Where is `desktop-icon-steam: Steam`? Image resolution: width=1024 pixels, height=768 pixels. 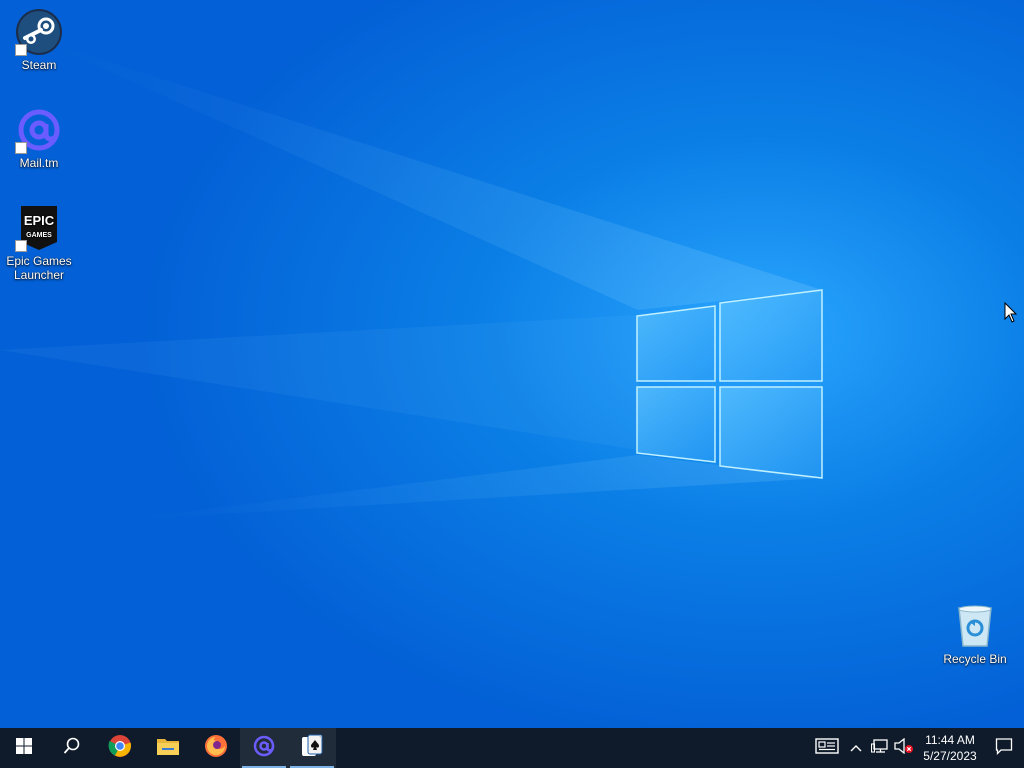 desktop-icon-steam: Steam is located at coordinates (39, 40).